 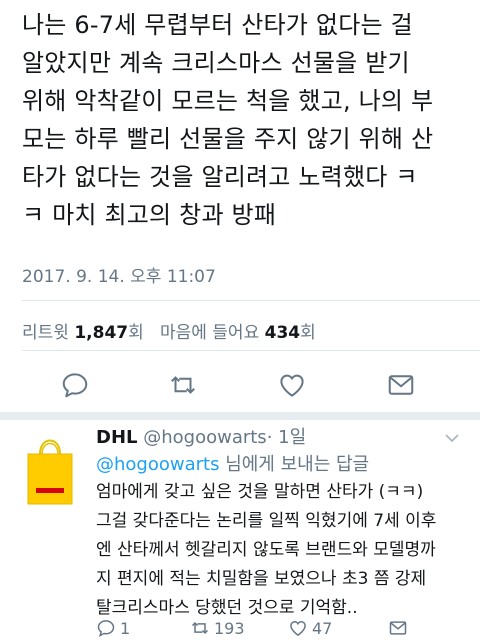 I want to click on retweet-stat: 리트윗 1,847회, so click(x=83, y=333).